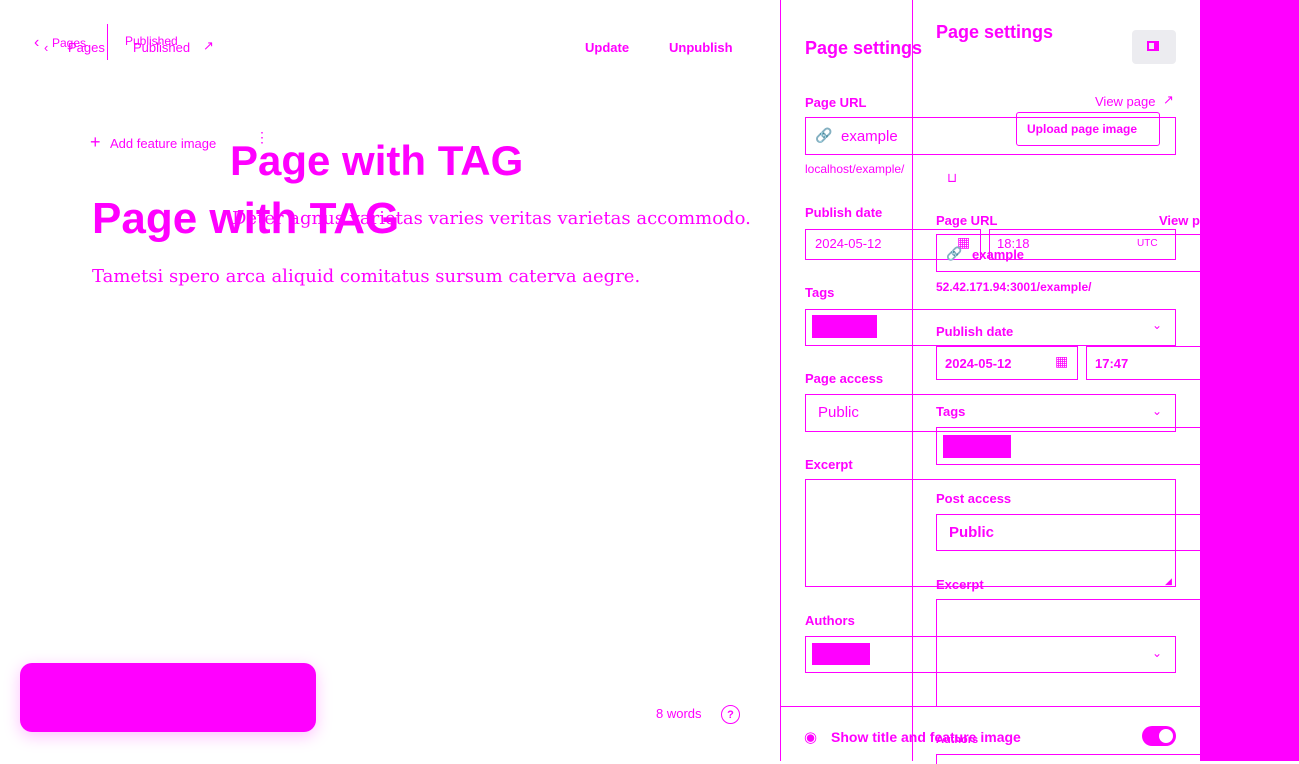  I want to click on page-access-value: Public, so click(838, 412).